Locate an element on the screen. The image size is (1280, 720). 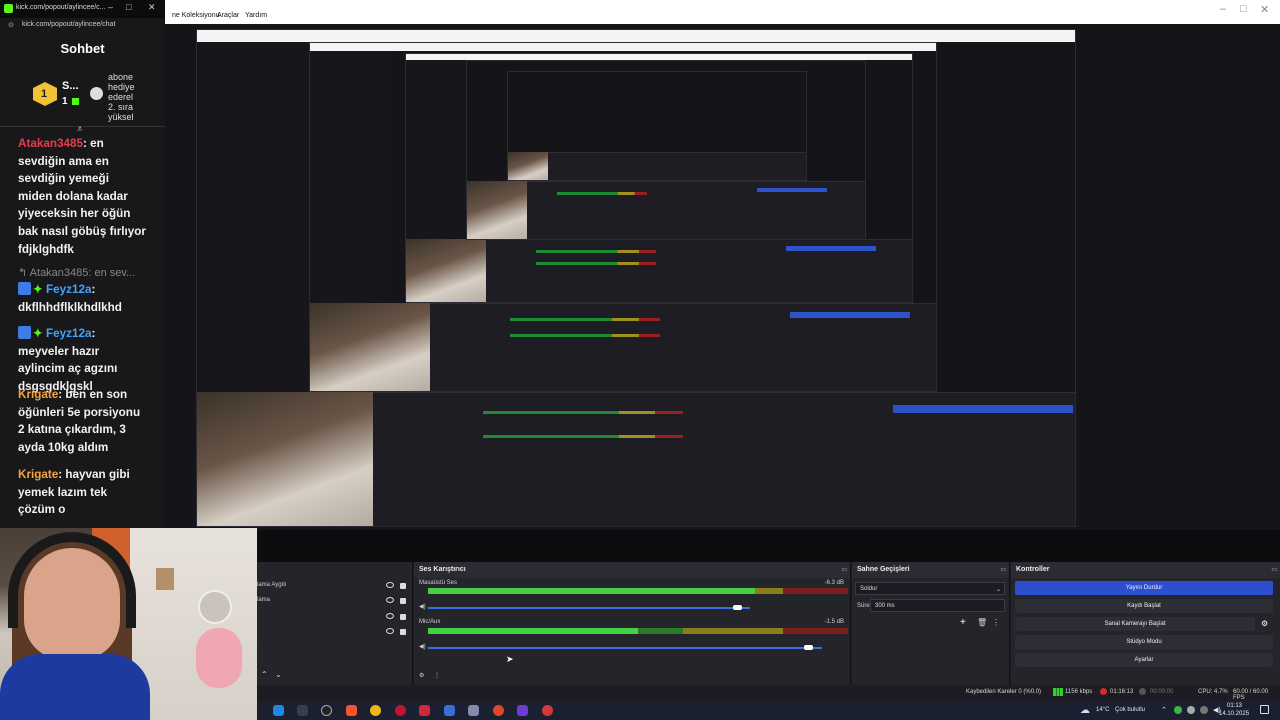
chat-address-bar: ⊙ kick.com/popout/aylincee/chat is located at coordinates (82, 25).